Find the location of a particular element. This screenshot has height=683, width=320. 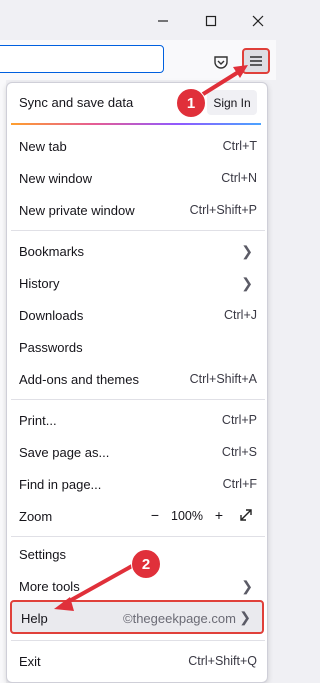

maximize-icon is located at coordinates (211, 21).